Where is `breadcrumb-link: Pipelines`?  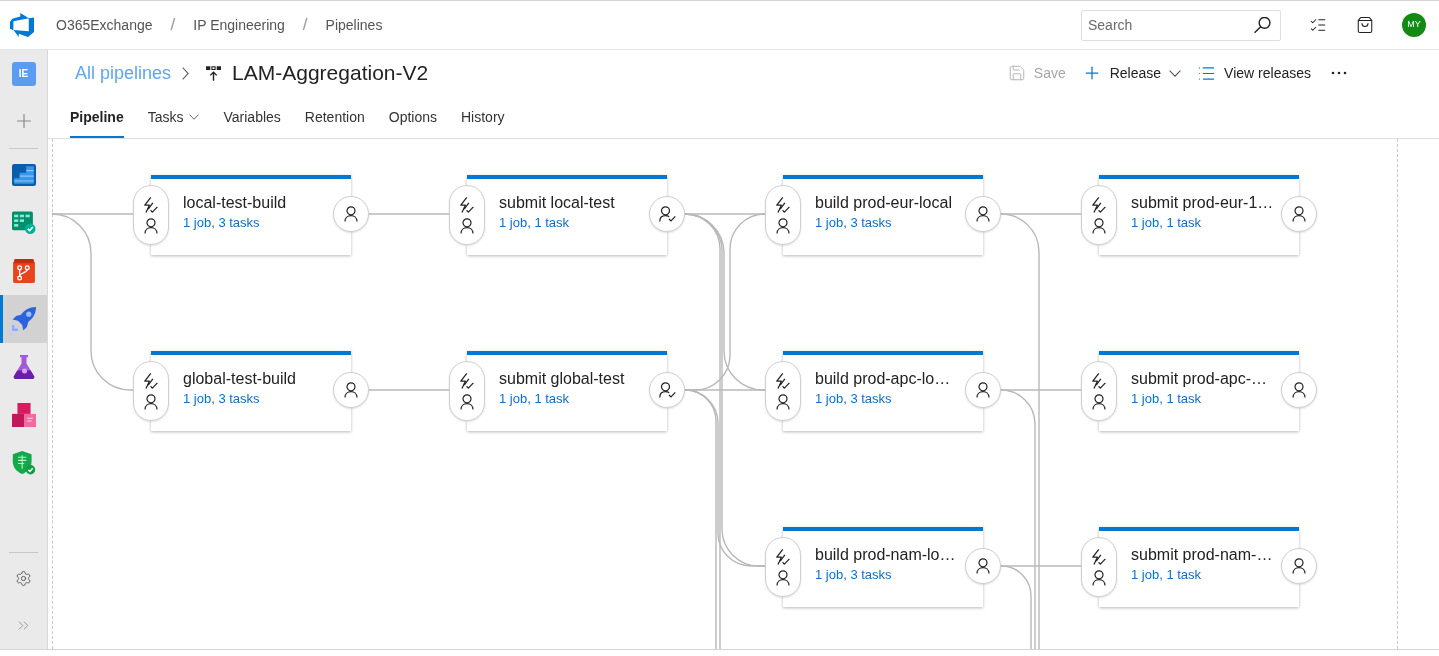
breadcrumb-link: Pipelines is located at coordinates (354, 25).